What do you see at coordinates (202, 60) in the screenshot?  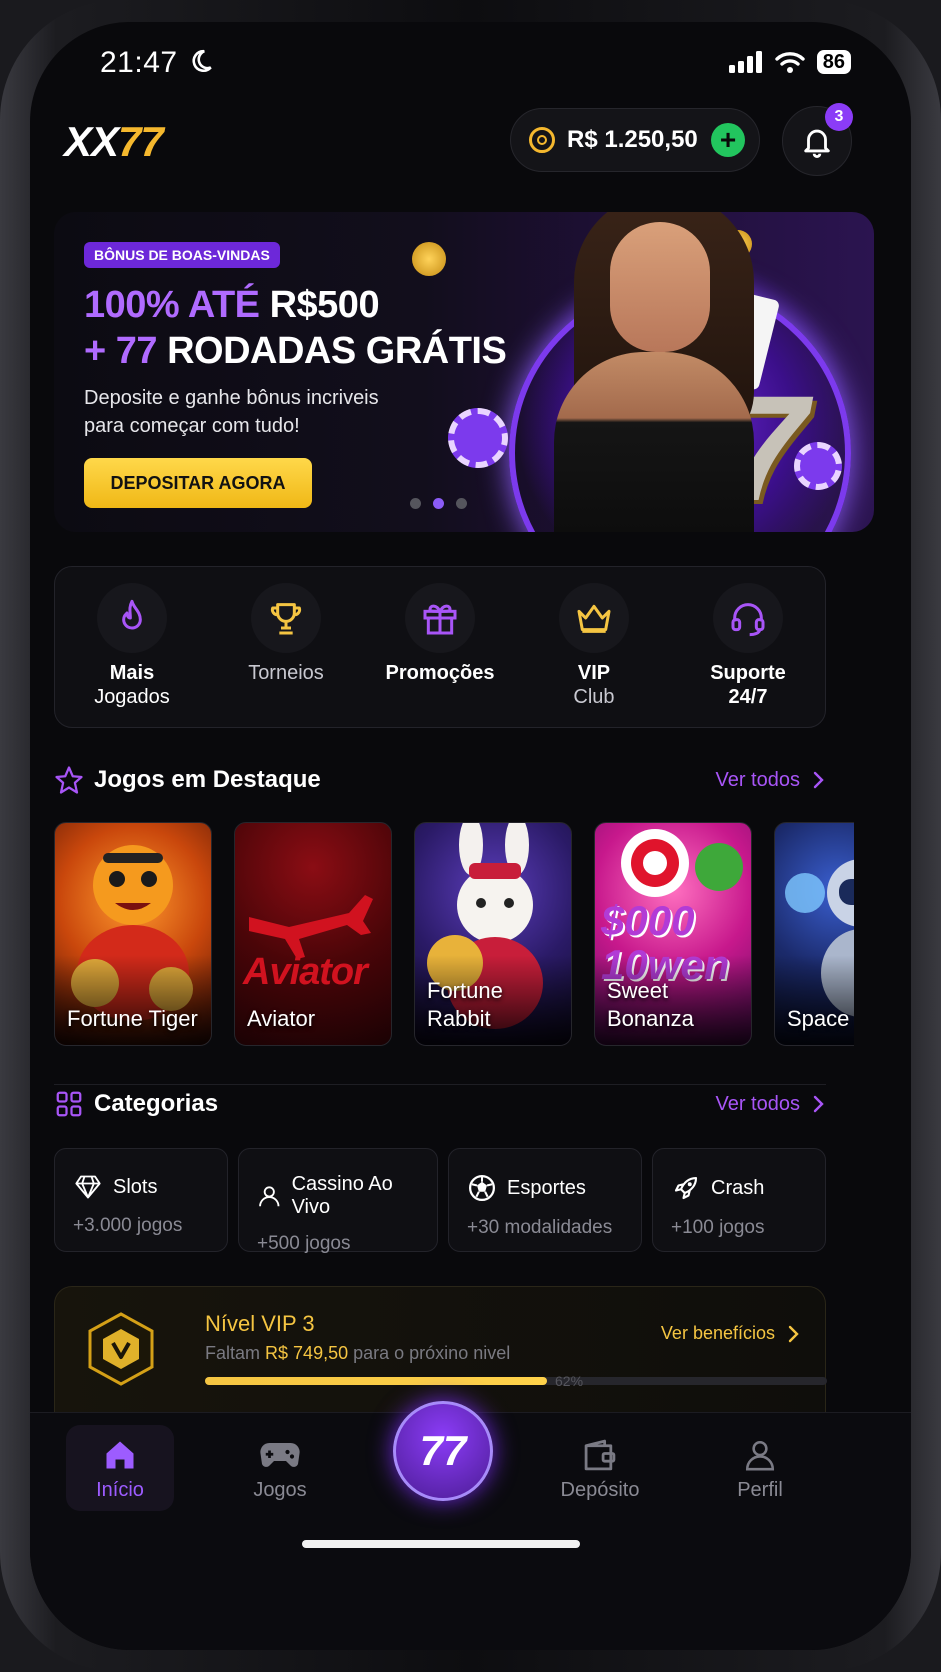 I see `moon-icon` at bounding box center [202, 60].